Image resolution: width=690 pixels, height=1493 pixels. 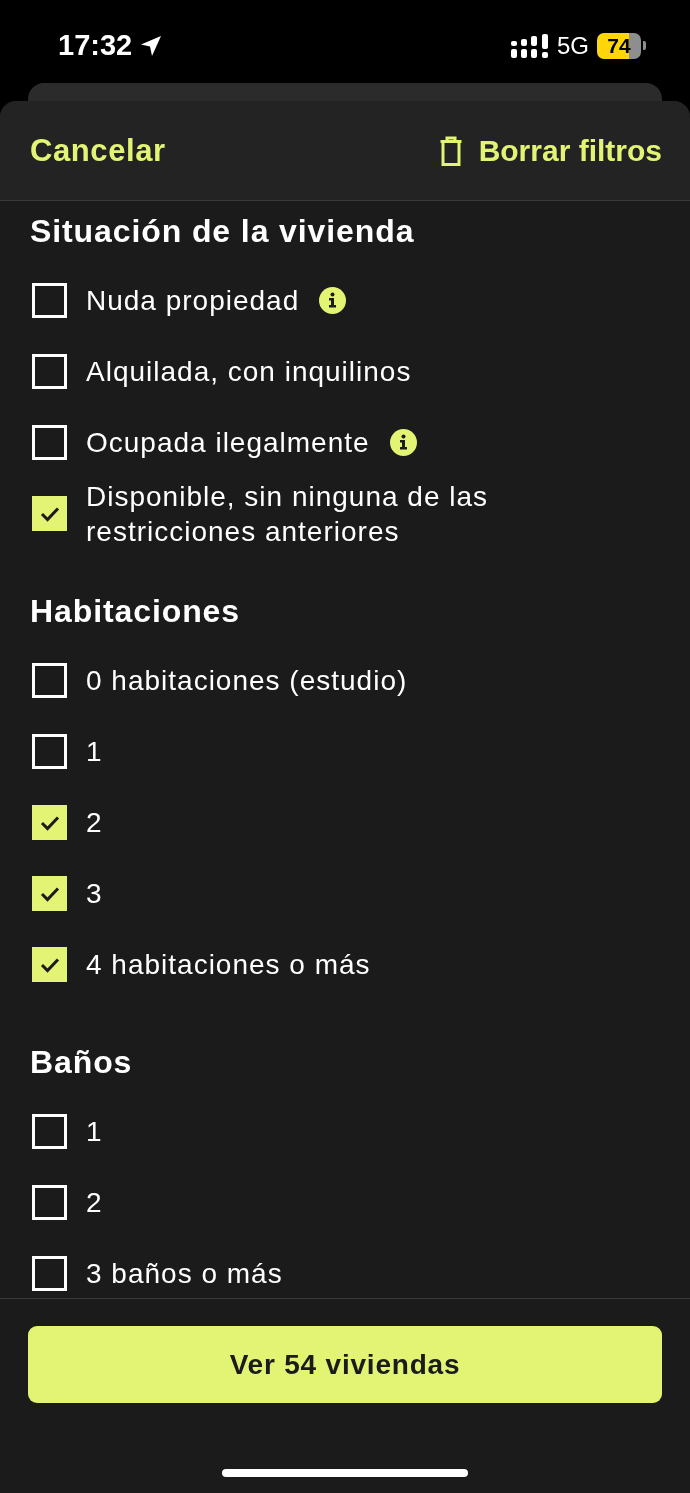 What do you see at coordinates (550, 150) in the screenshot?
I see `clear-filters-button: Borrar filtros` at bounding box center [550, 150].